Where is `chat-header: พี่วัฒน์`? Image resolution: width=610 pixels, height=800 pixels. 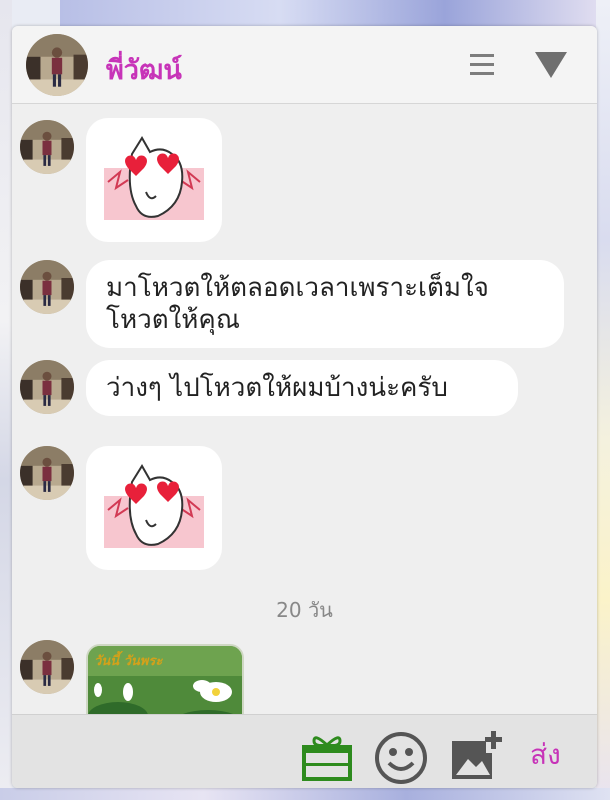
chat-header: พี่วัฒน์ is located at coordinates (304, 65).